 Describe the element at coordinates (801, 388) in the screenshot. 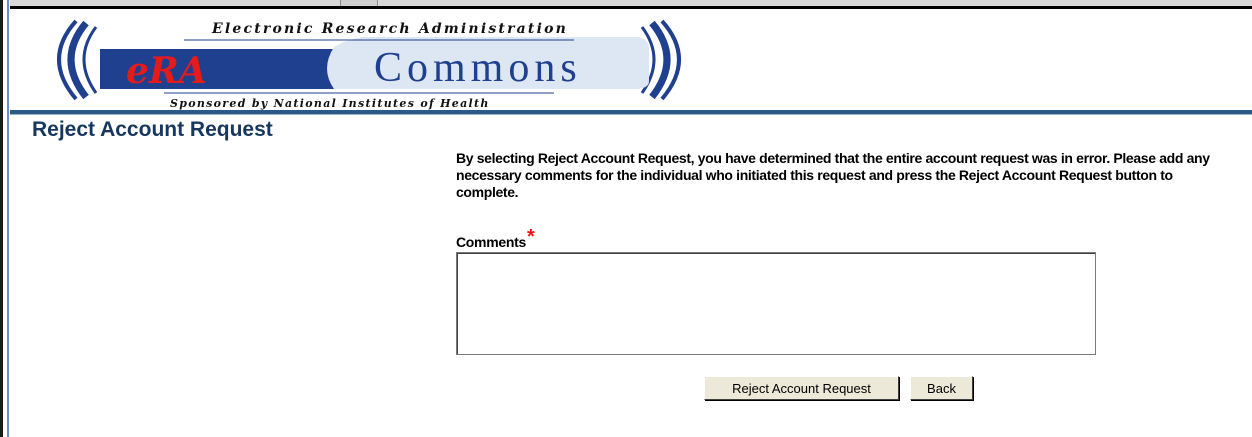

I see `reject-account-request-button: Reject Account Request` at that location.